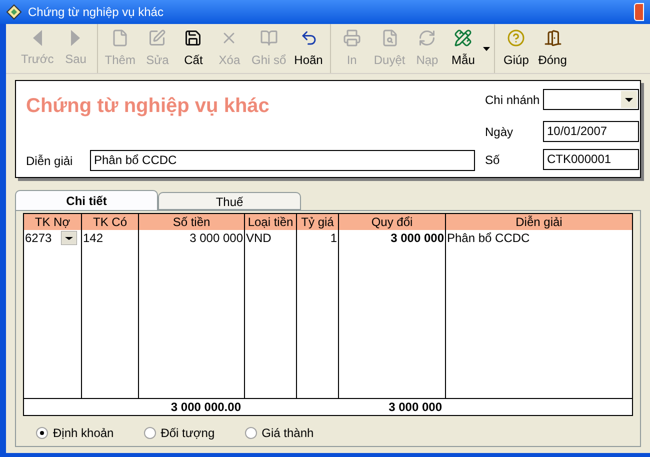  What do you see at coordinates (38, 238) in the screenshot?
I see `table-cell-text: 6273` at bounding box center [38, 238].